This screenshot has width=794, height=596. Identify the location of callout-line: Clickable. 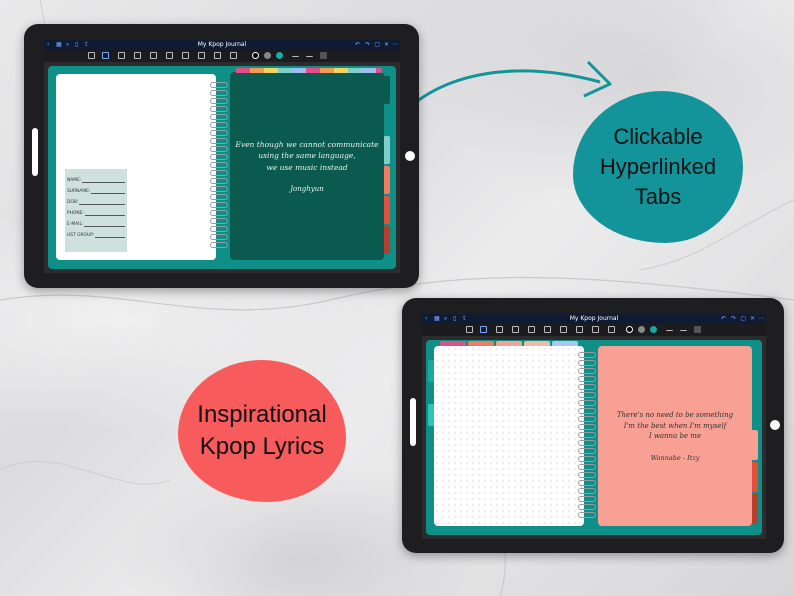
(658, 137).